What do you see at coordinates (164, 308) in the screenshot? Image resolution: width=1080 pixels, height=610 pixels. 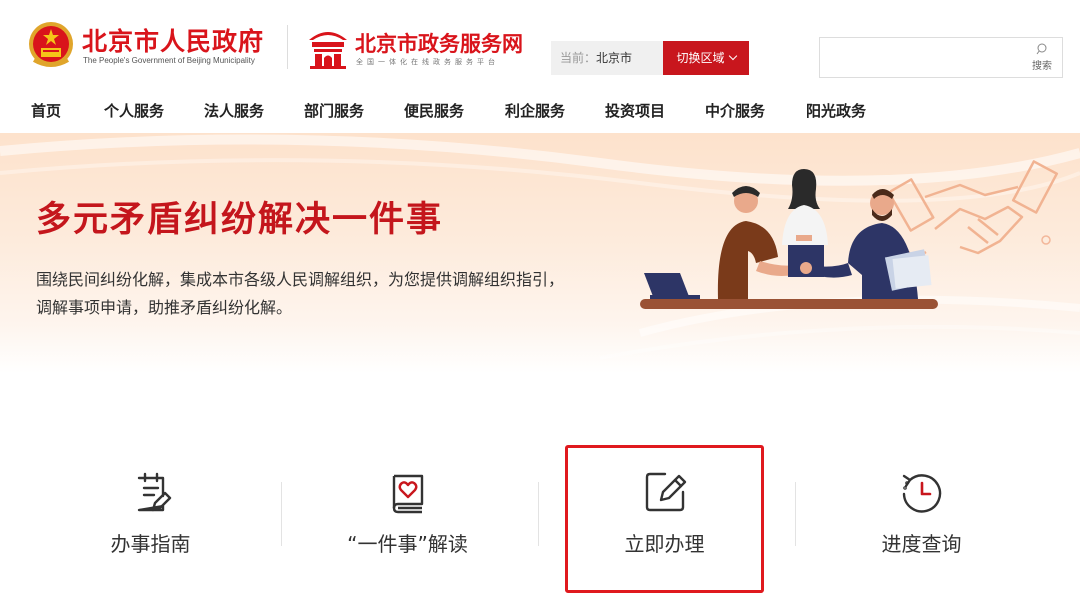 I see `banner-description-line: 调解事项申请，助推矛盾纠纷化解。` at bounding box center [164, 308].